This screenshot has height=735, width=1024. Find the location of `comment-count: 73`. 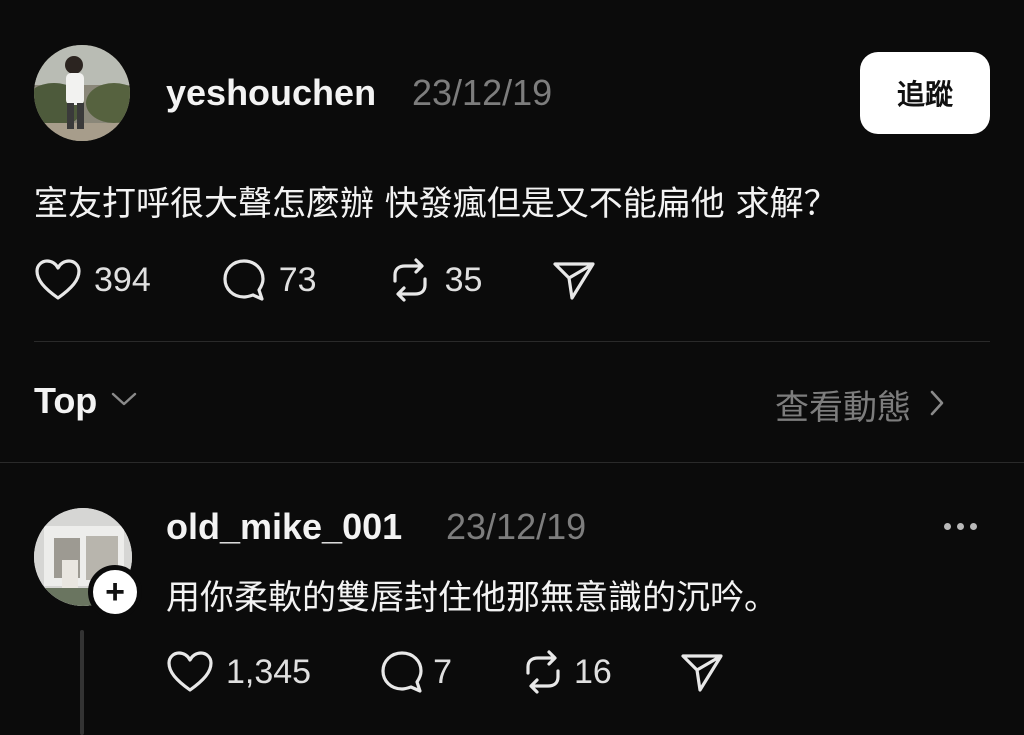

comment-count: 73 is located at coordinates (297, 279).